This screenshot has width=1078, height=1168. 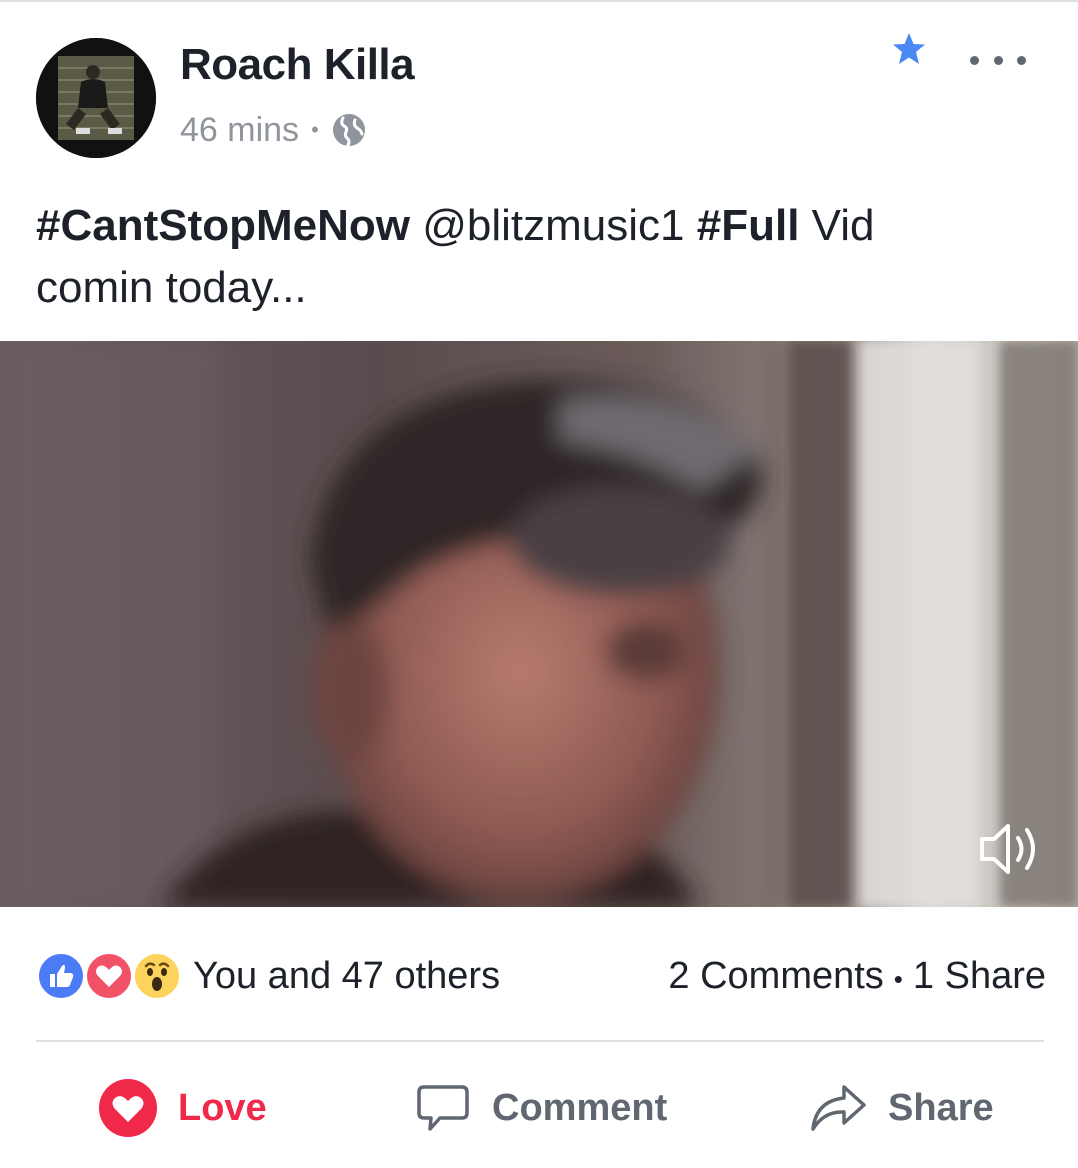 I want to click on love-icon, so click(x=128, y=1108).